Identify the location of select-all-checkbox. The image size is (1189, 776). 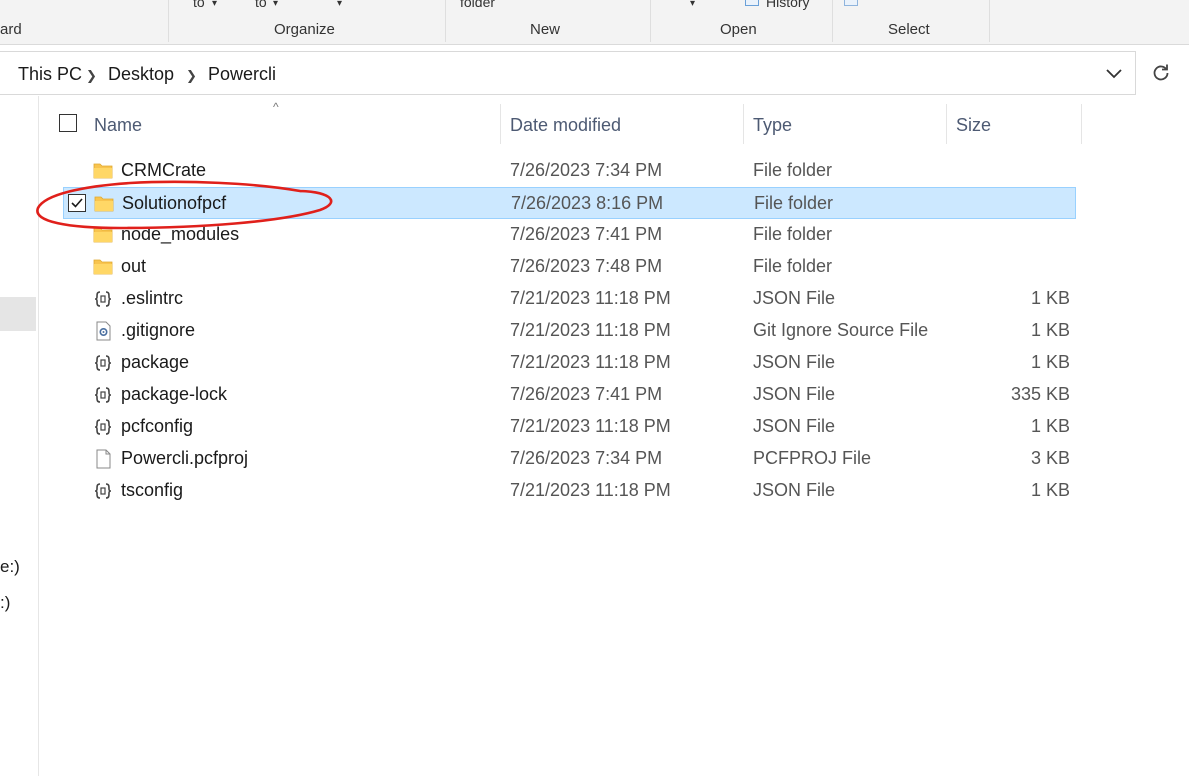
(68, 123).